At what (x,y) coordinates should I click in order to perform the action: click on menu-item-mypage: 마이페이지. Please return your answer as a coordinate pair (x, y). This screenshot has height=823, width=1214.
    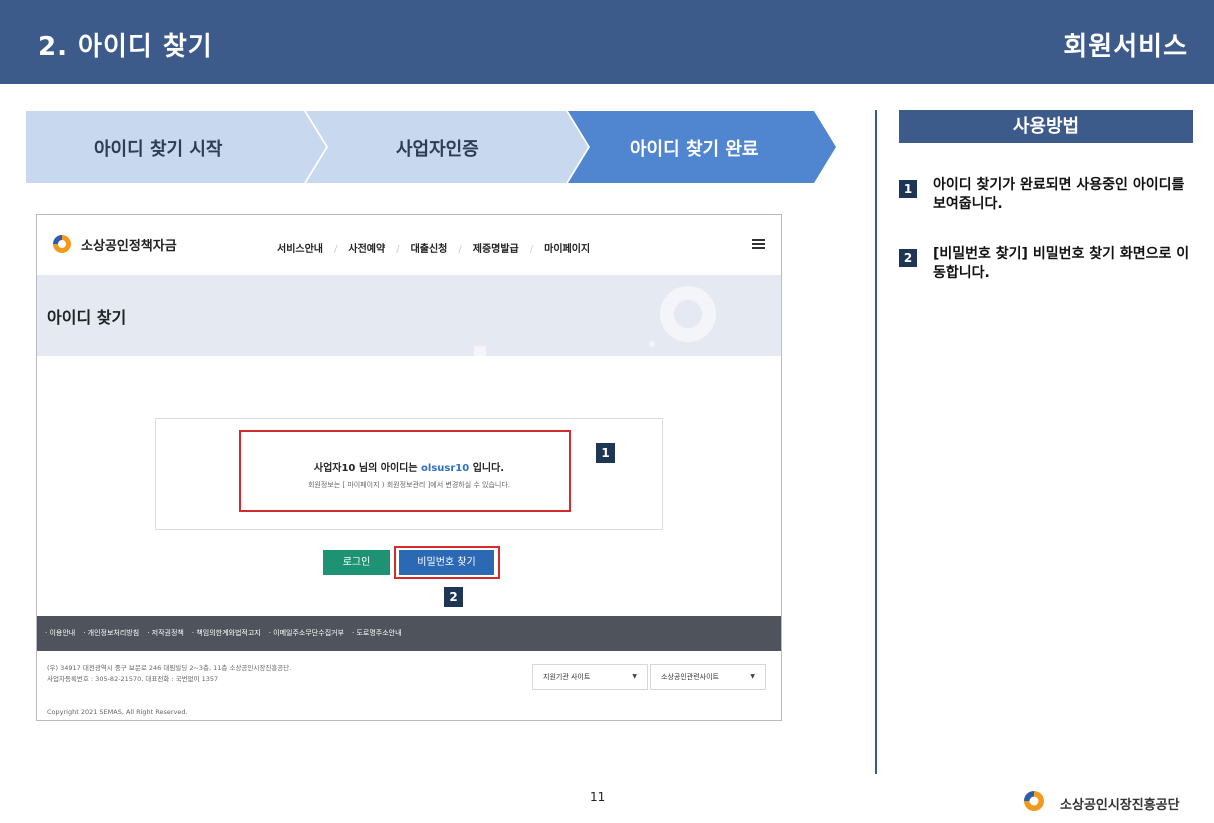
    Looking at the image, I should click on (567, 247).